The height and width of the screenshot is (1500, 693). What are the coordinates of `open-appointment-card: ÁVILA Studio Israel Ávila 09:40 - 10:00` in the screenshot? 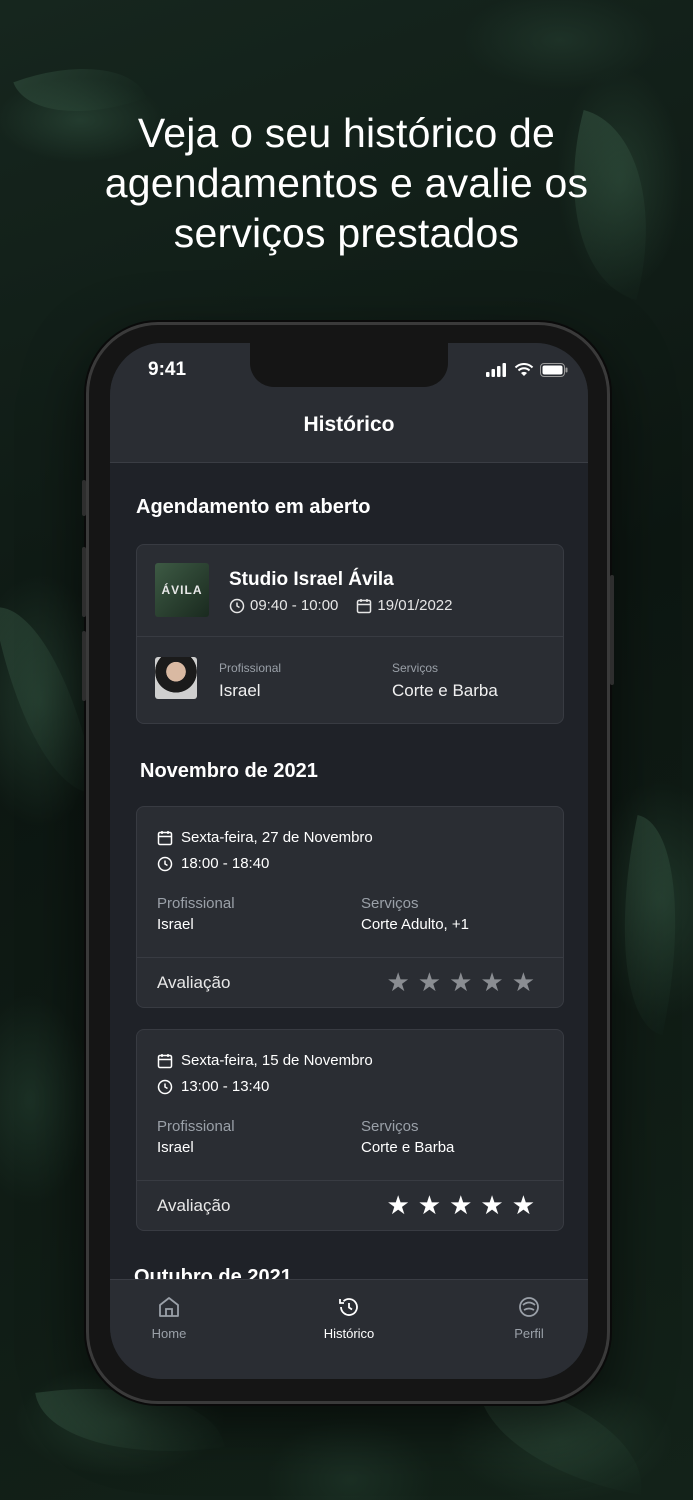 It's located at (350, 634).